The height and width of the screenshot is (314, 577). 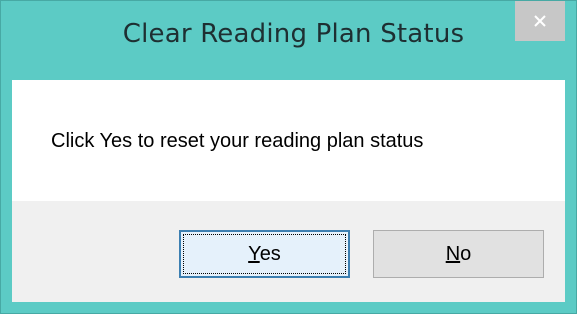 What do you see at coordinates (293, 34) in the screenshot?
I see `dialog-title: Clear Reading Plan Status` at bounding box center [293, 34].